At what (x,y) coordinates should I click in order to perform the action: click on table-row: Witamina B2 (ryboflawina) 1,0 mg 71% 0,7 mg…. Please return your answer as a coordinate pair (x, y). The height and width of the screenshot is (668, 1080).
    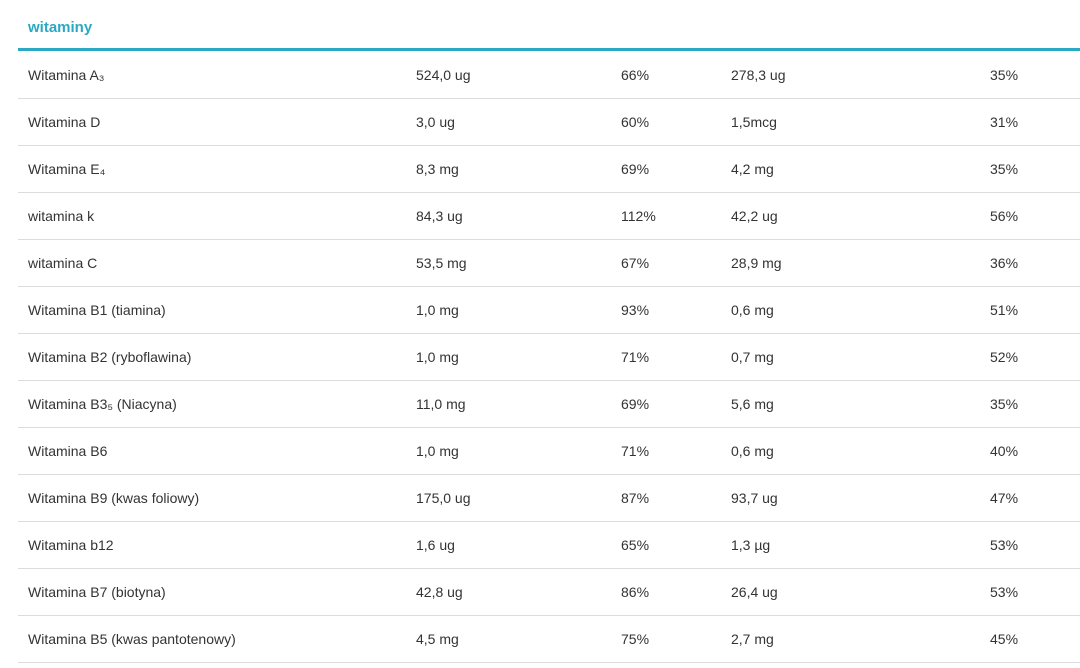
    Looking at the image, I should click on (549, 357).